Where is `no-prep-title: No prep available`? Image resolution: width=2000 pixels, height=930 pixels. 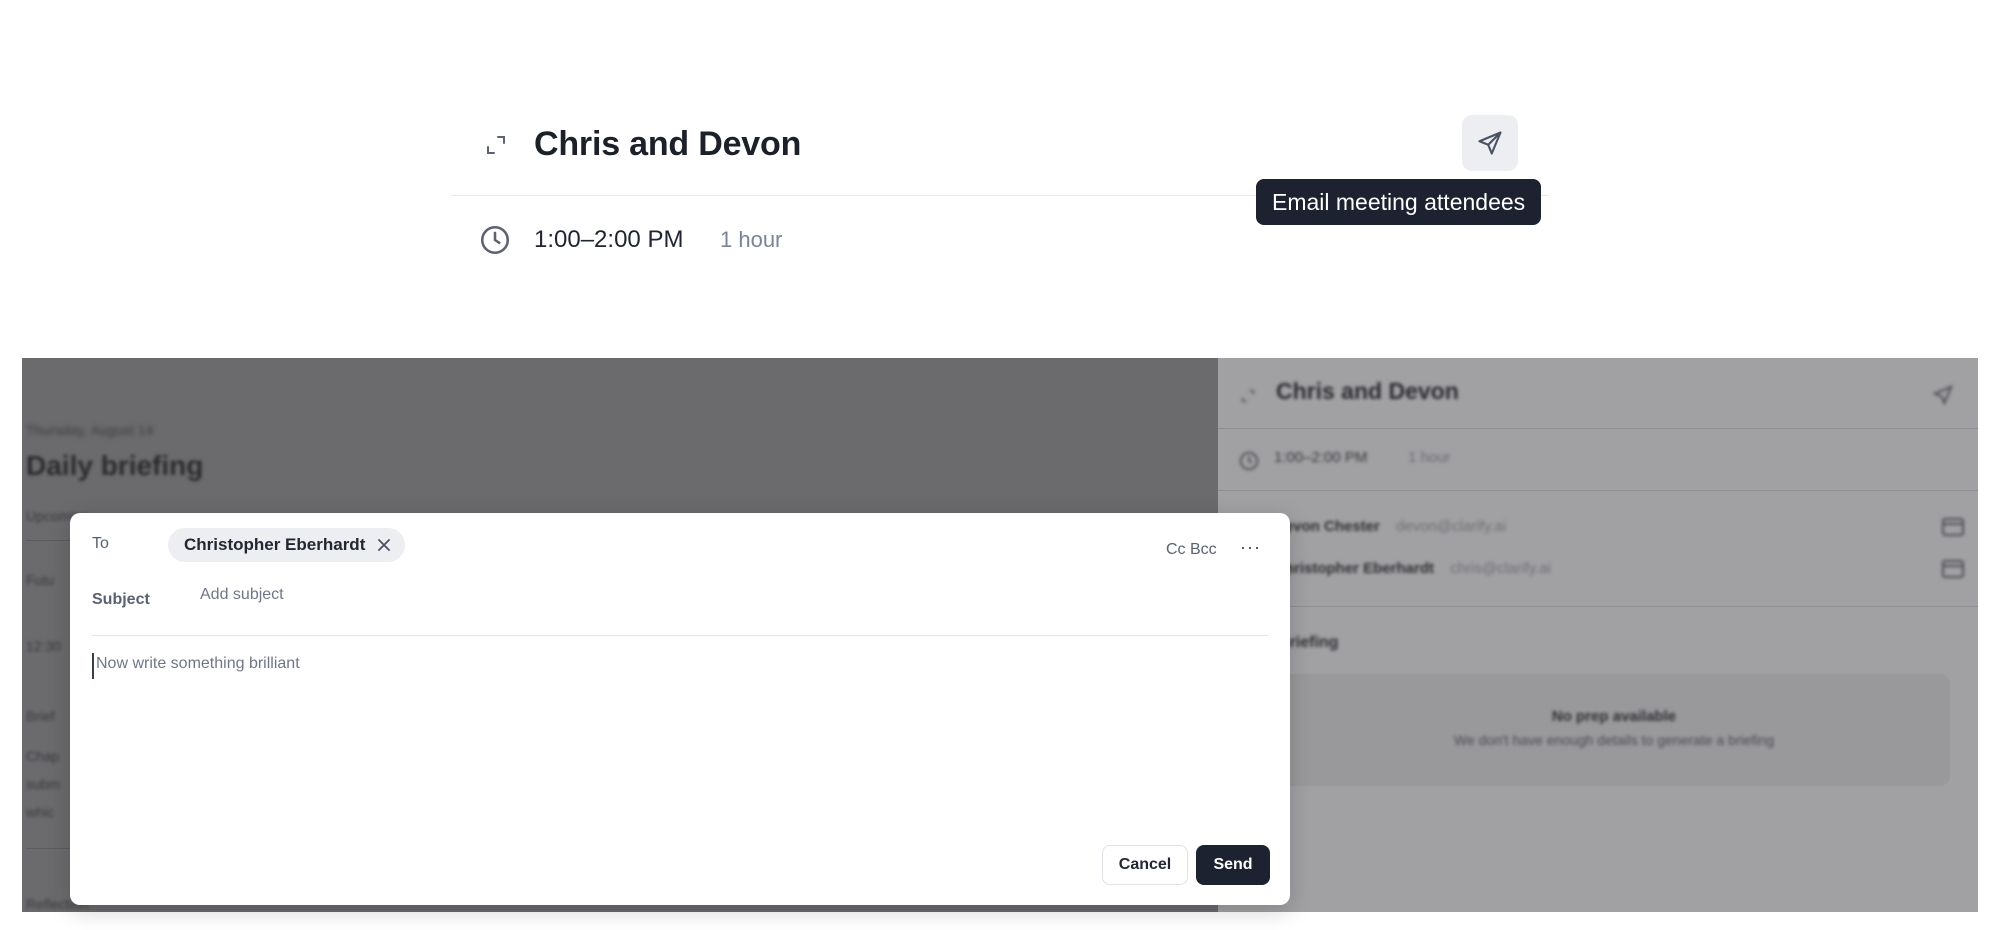 no-prep-title: No prep available is located at coordinates (1614, 716).